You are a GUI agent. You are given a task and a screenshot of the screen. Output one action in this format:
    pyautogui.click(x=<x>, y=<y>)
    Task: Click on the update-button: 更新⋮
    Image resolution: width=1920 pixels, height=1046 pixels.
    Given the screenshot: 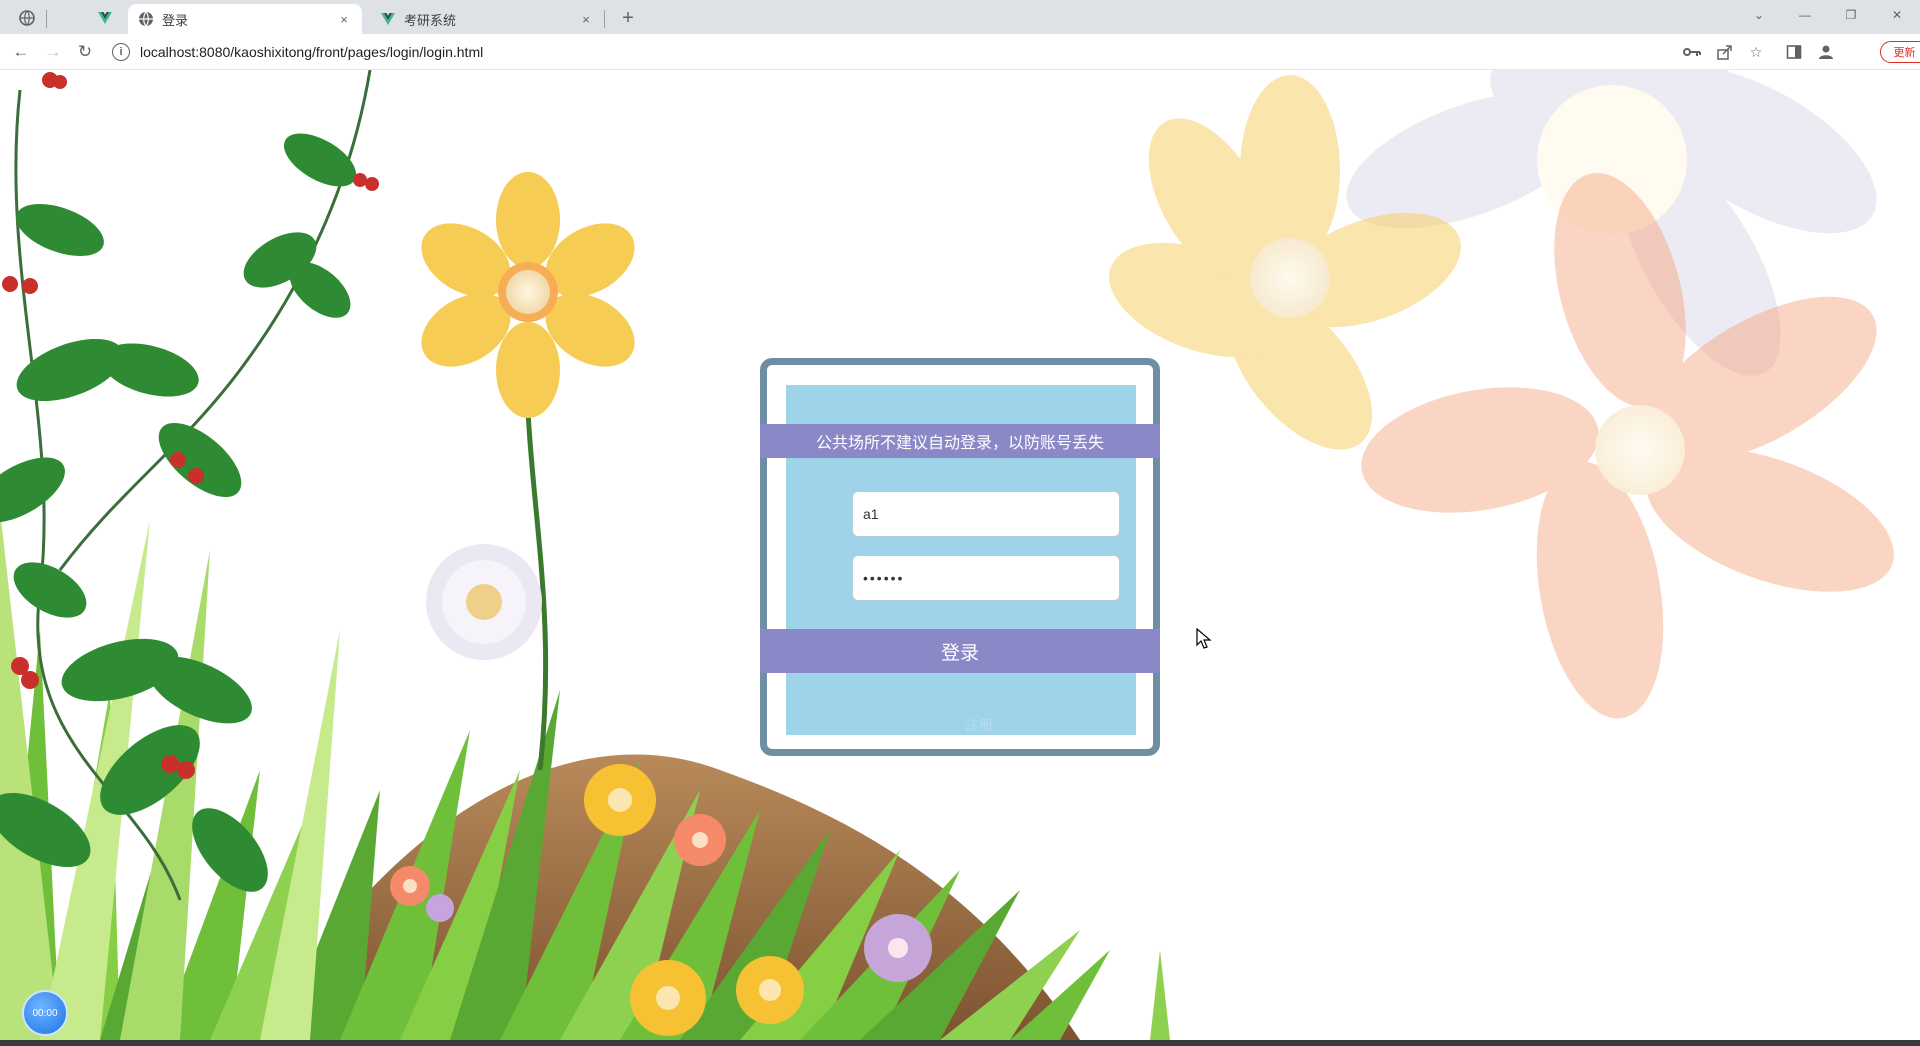 What is the action you would take?
    pyautogui.click(x=1900, y=52)
    